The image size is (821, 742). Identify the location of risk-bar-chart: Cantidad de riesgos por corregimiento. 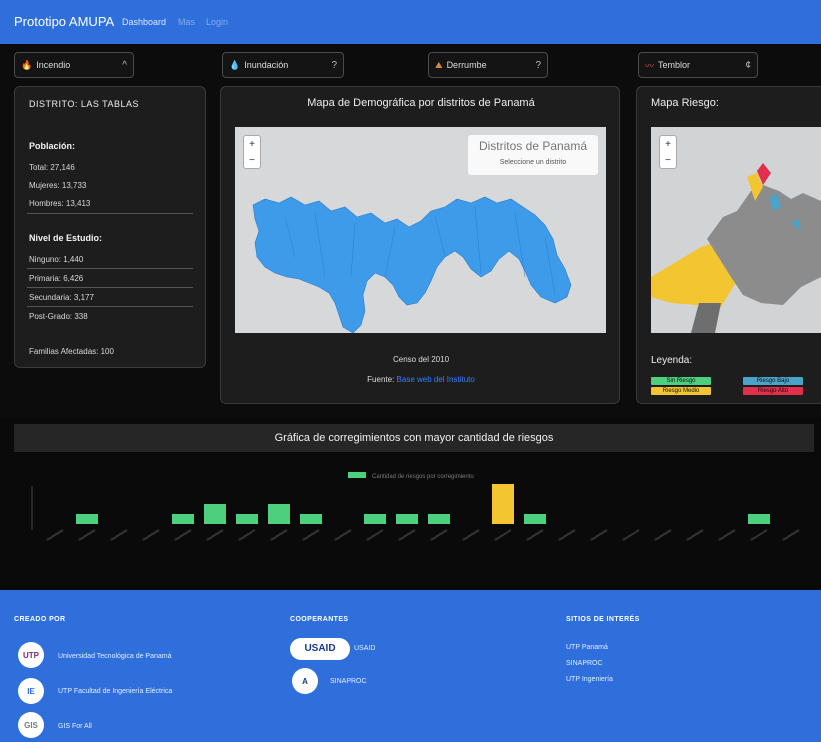
(415, 506).